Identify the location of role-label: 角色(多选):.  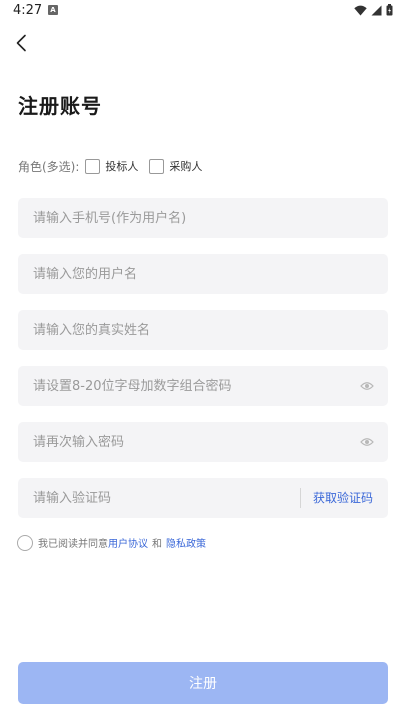
(49, 166).